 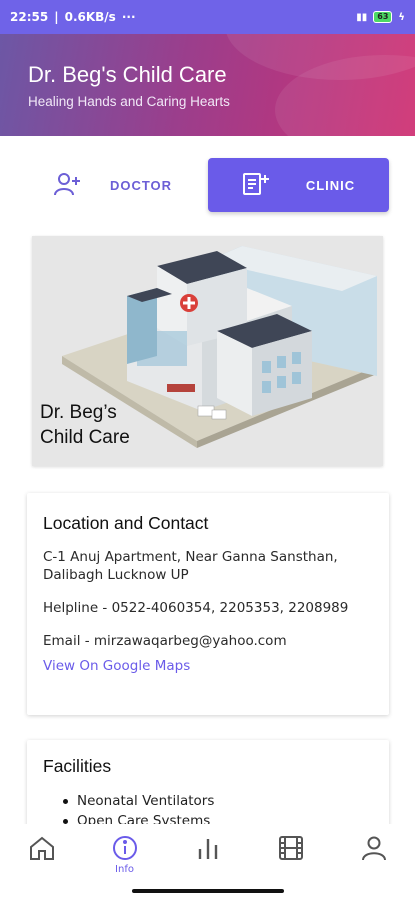 I want to click on nav-home, so click(x=42, y=858).